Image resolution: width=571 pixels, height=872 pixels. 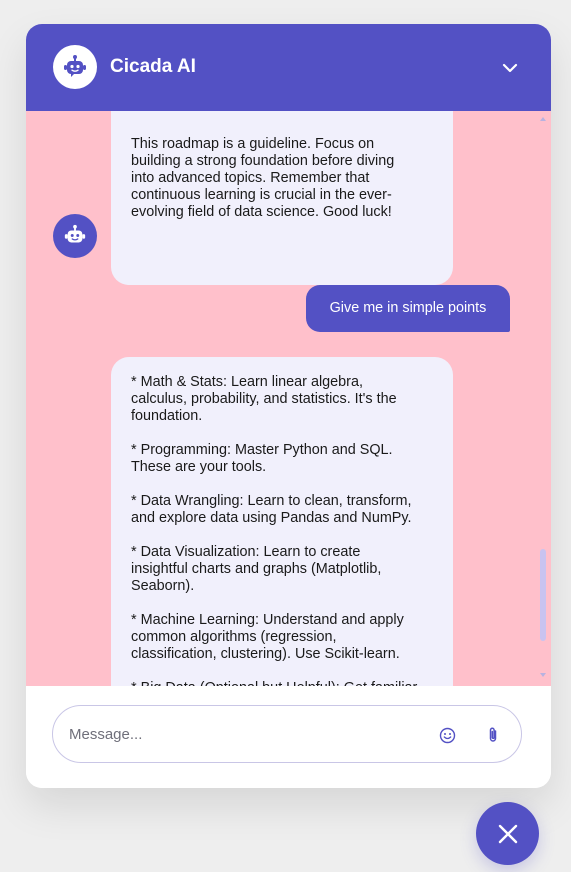 What do you see at coordinates (543, 119) in the screenshot?
I see `scroll-up-arrow-icon` at bounding box center [543, 119].